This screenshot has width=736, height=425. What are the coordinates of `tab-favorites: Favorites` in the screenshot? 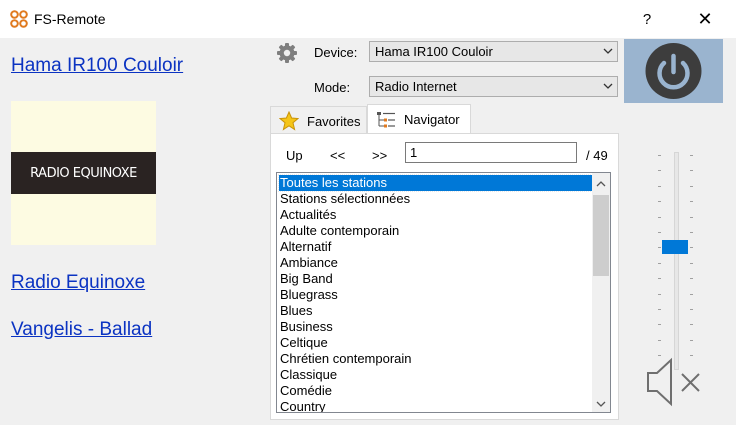 It's located at (318, 120).